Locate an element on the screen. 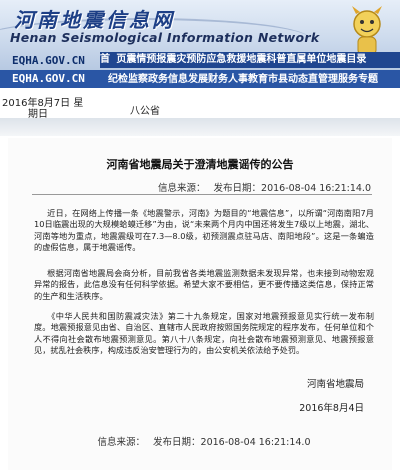  nav-item-county-news: 市县动态 is located at coordinates (288, 79).